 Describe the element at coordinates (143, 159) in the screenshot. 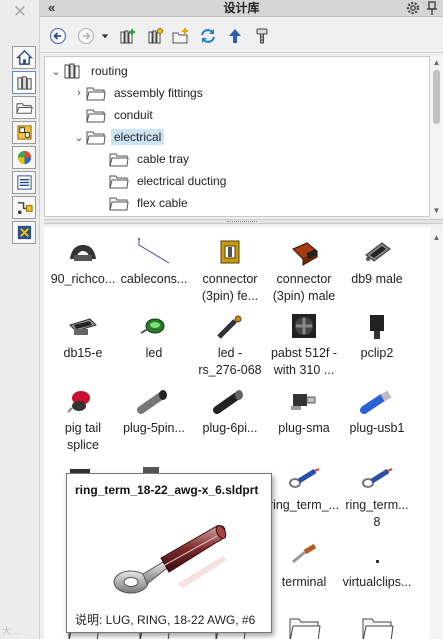

I see `tree-item: cable tray` at that location.